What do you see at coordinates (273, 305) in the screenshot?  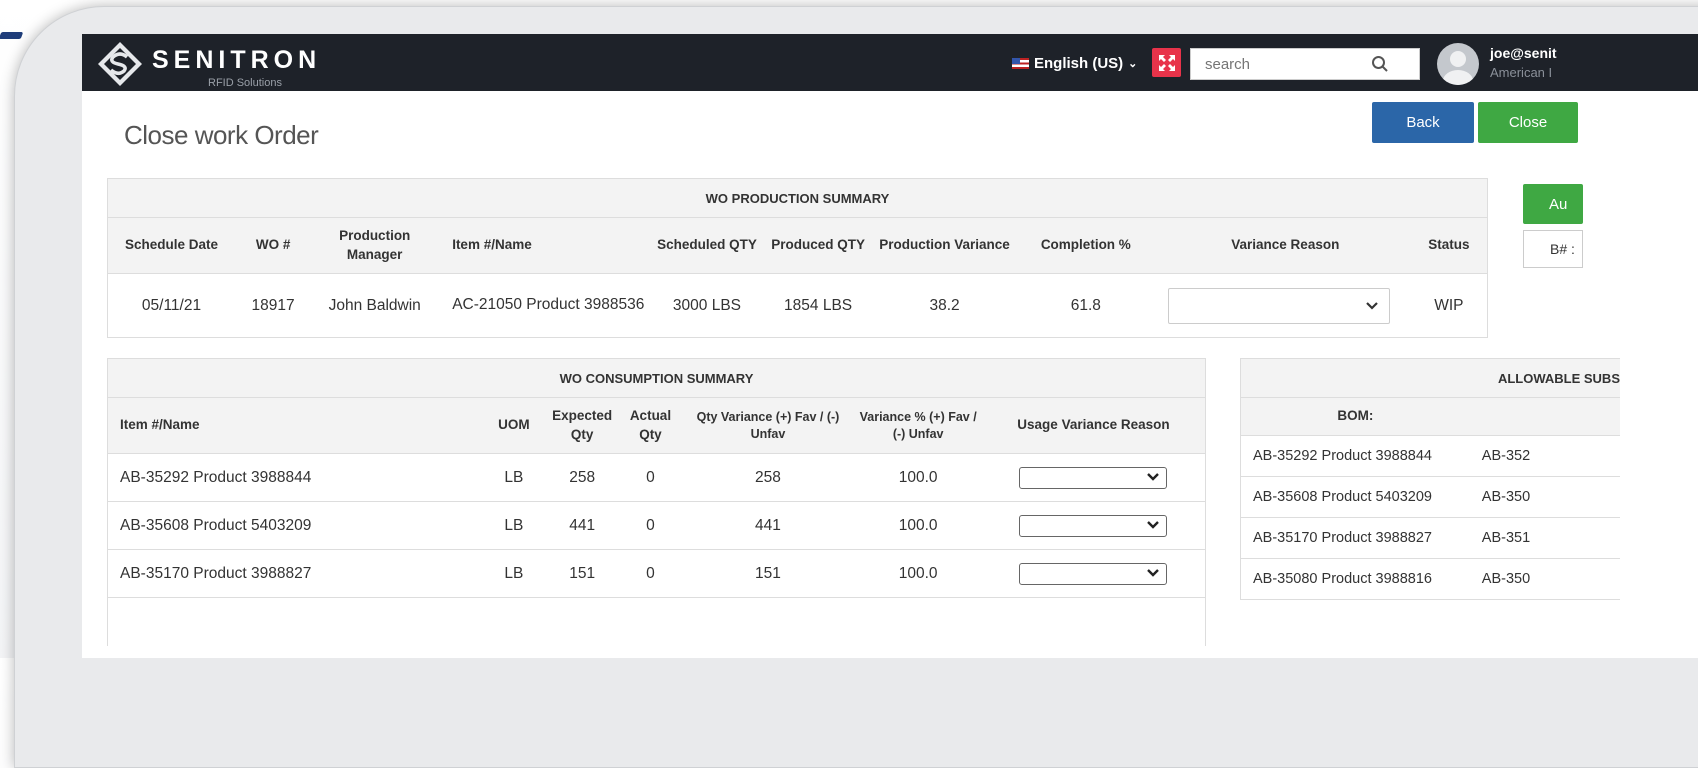 I see `wo-number-value: 18917` at bounding box center [273, 305].